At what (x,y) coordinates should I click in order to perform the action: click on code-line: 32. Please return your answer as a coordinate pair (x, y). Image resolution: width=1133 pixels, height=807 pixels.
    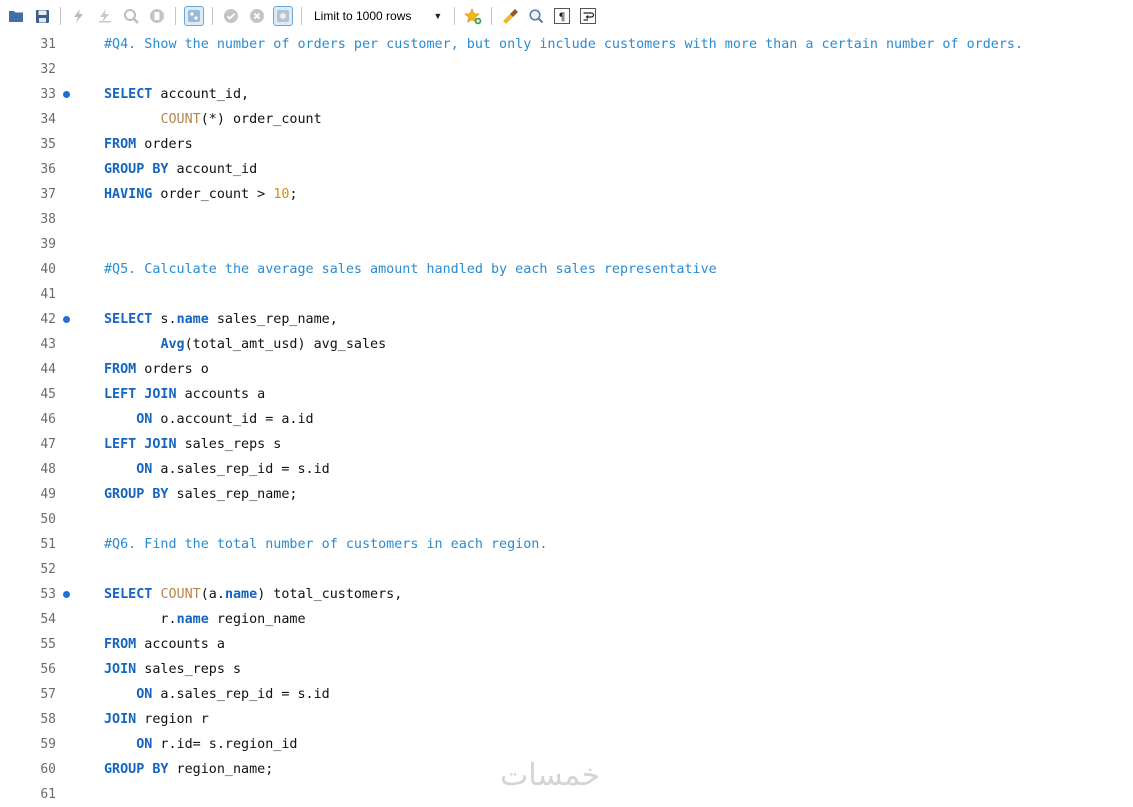
    Looking at the image, I should click on (566, 69).